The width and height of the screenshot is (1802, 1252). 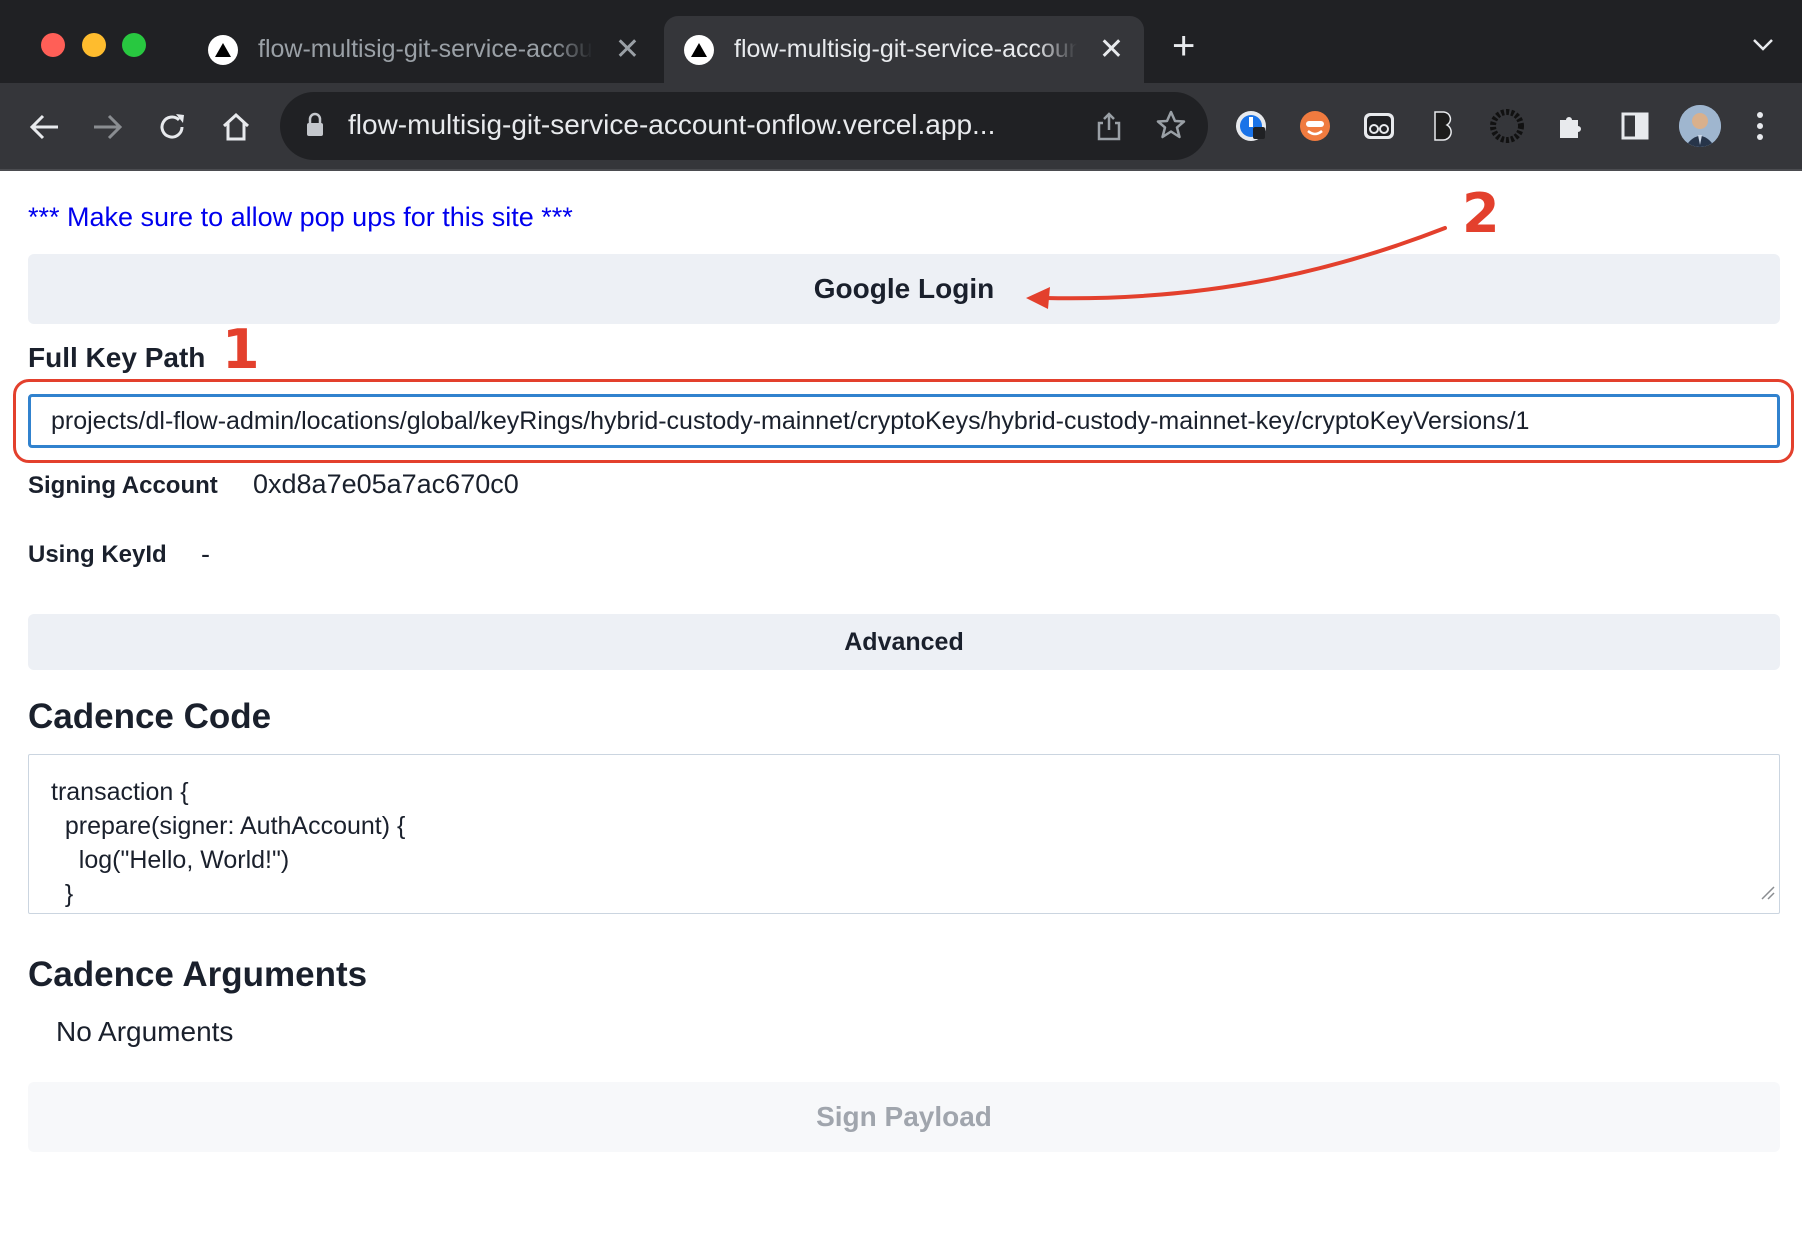 I want to click on back-arrow-icon, so click(x=44, y=127).